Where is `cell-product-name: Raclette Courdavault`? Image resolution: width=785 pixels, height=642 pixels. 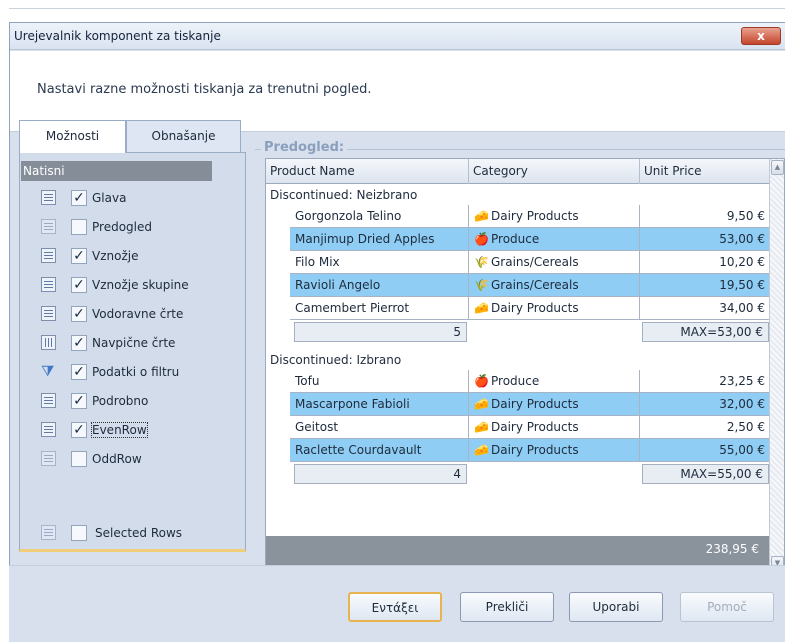
cell-product-name: Raclette Courdavault is located at coordinates (379, 450).